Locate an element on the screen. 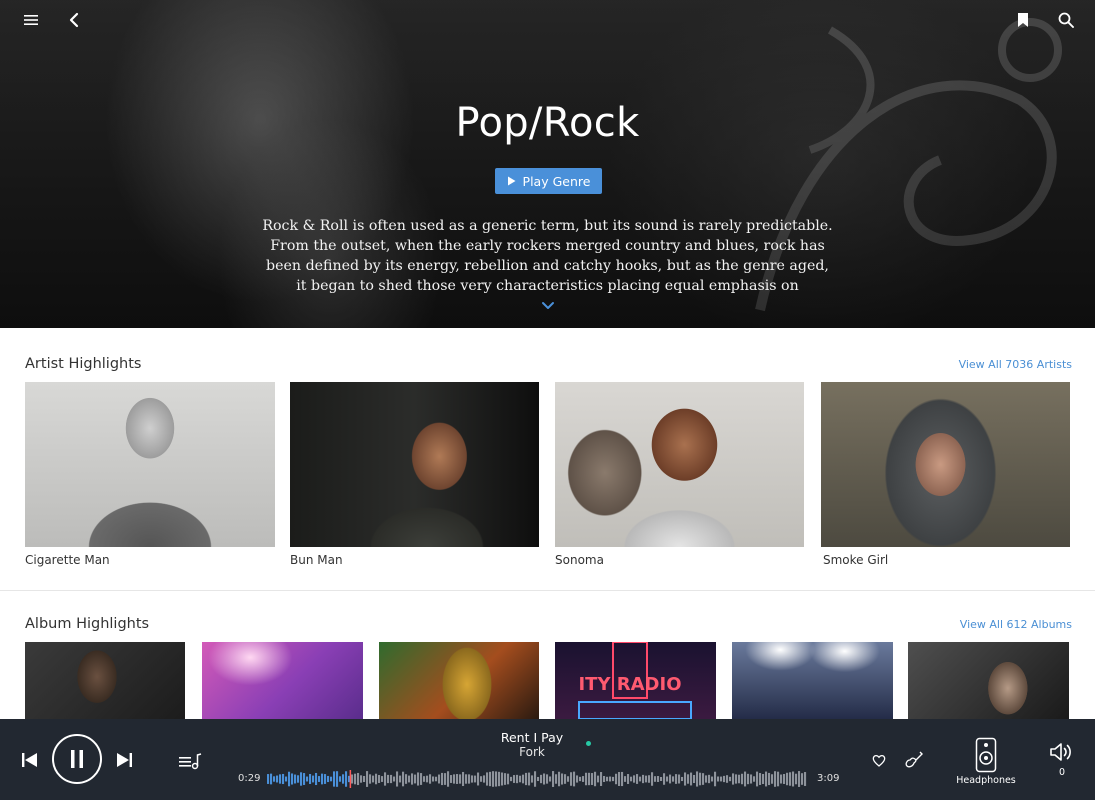 This screenshot has height=800, width=1095. radio-button is located at coordinates (914, 760).